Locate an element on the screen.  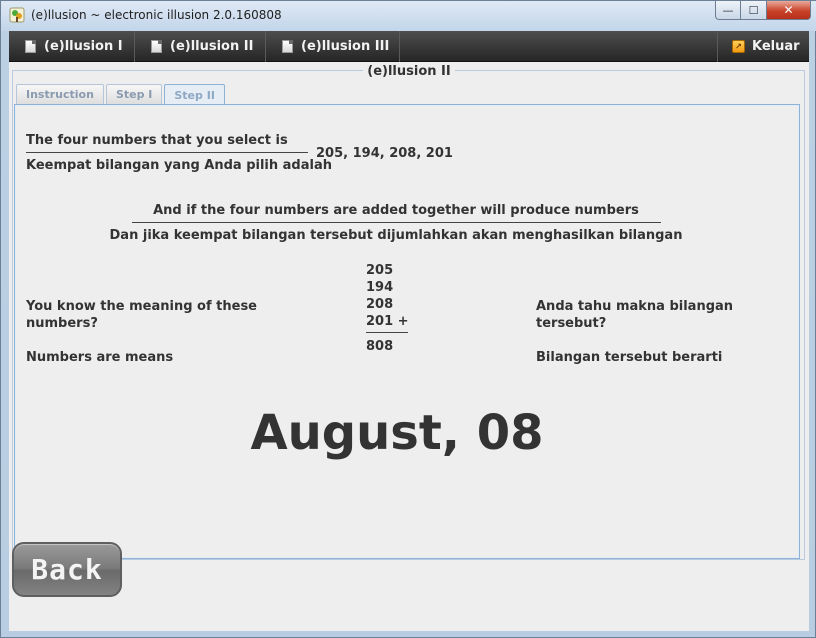
menu-ellusion-2: (e)llusion II is located at coordinates (200, 46).